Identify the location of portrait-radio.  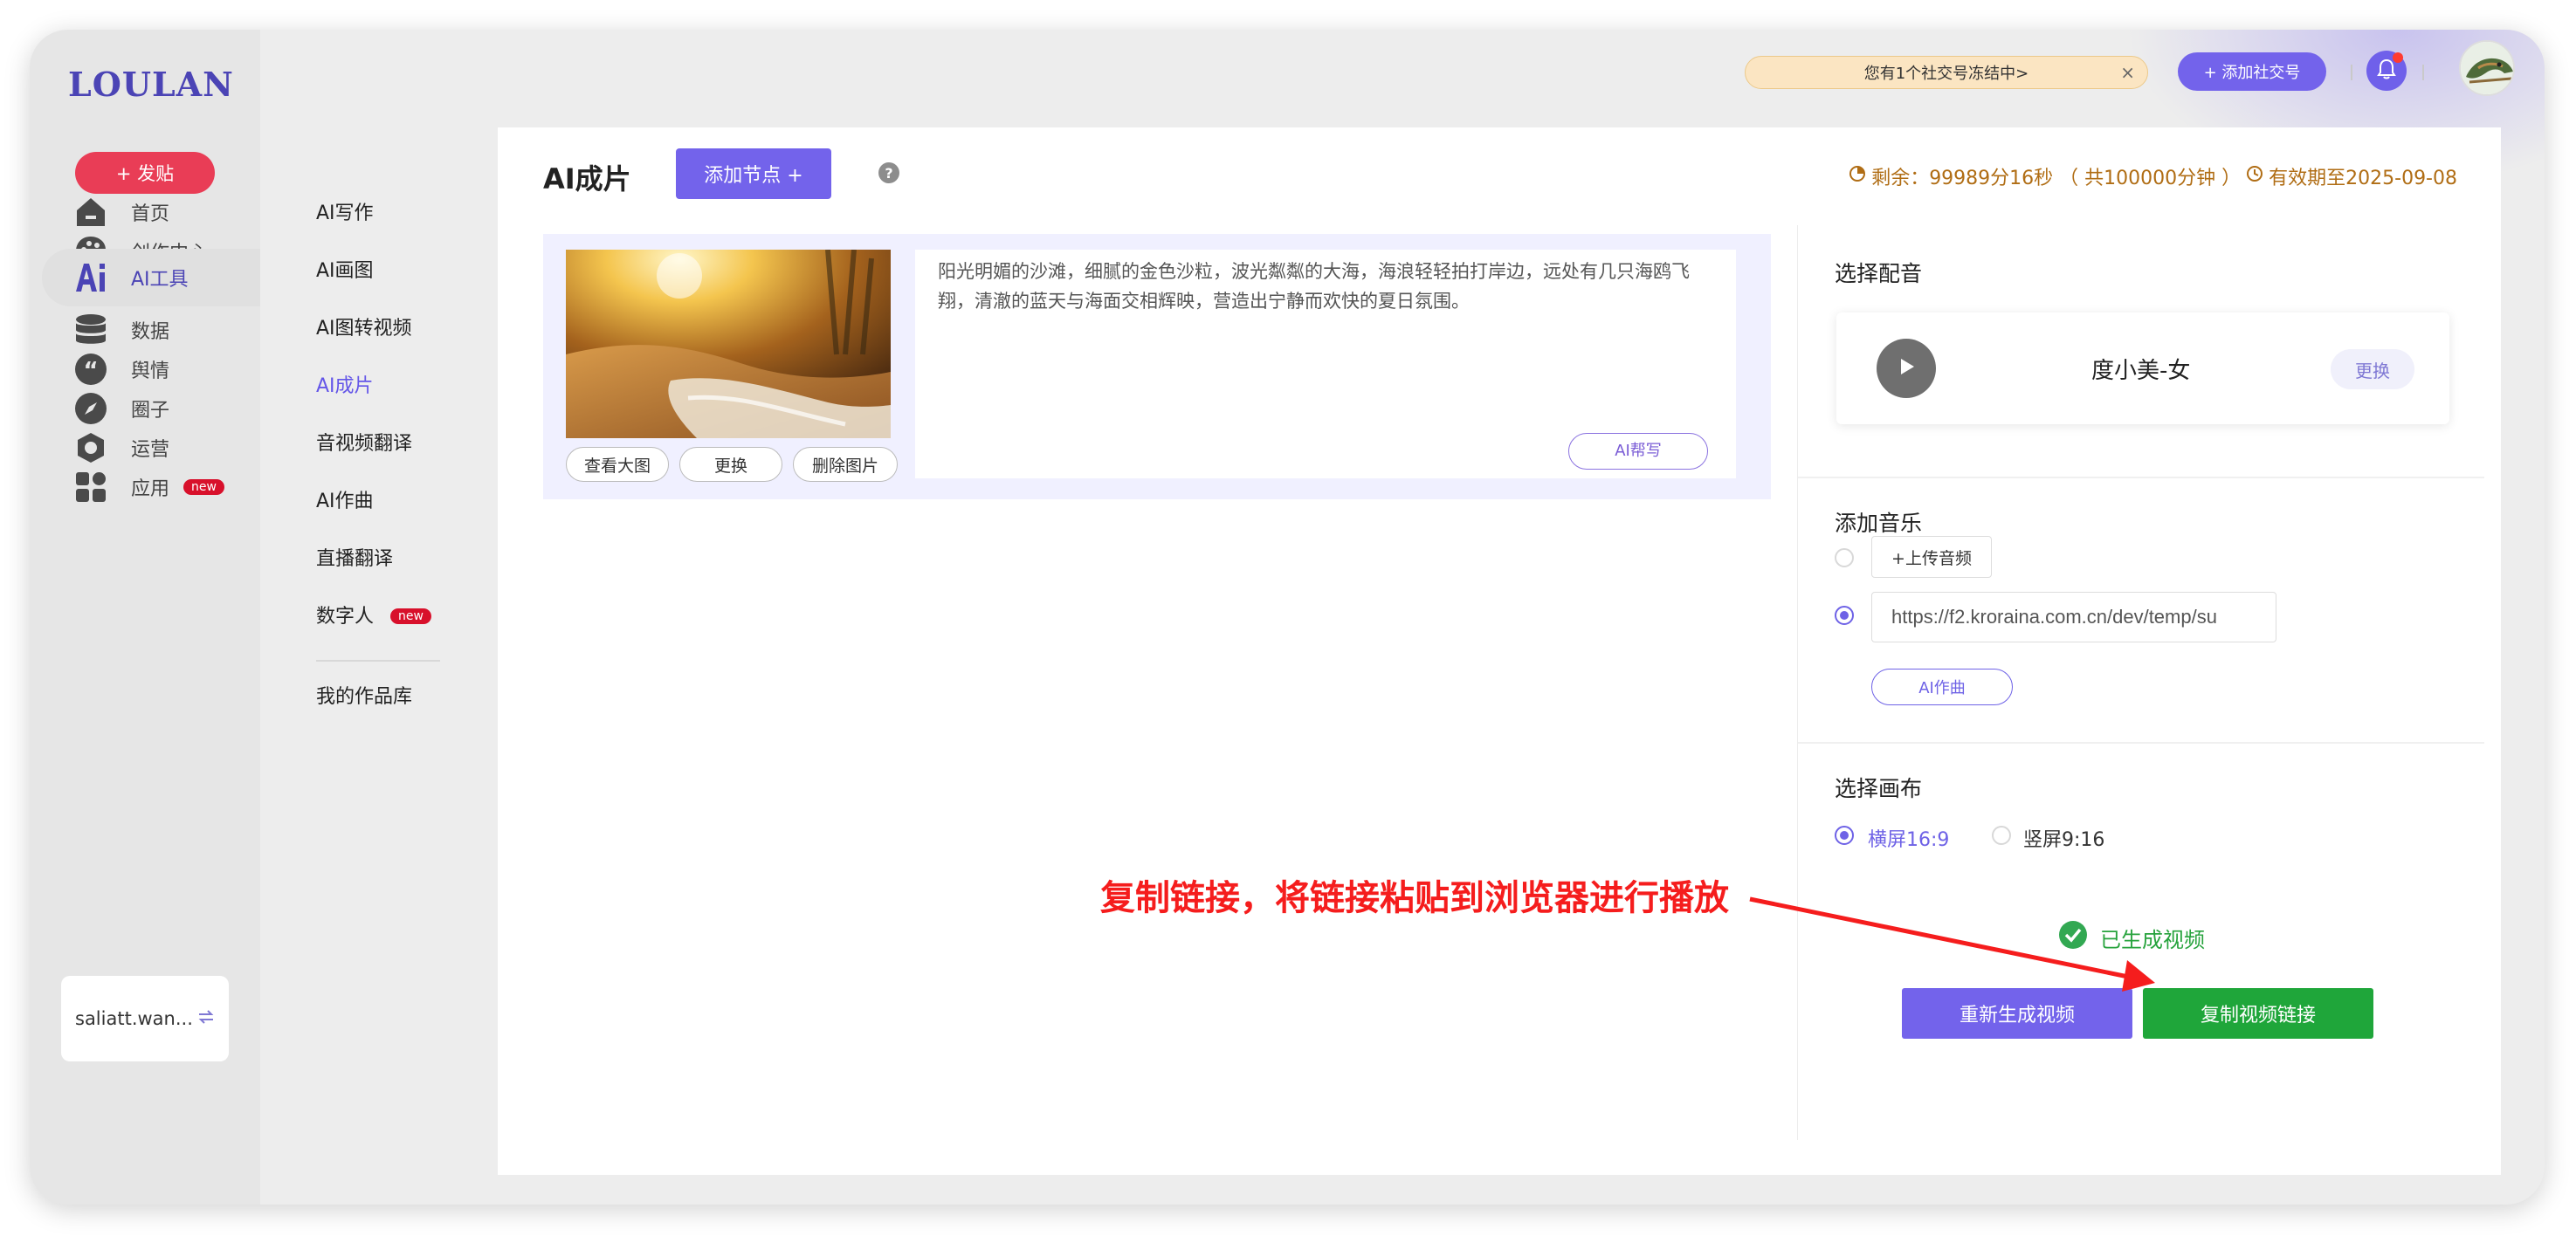
(2001, 835).